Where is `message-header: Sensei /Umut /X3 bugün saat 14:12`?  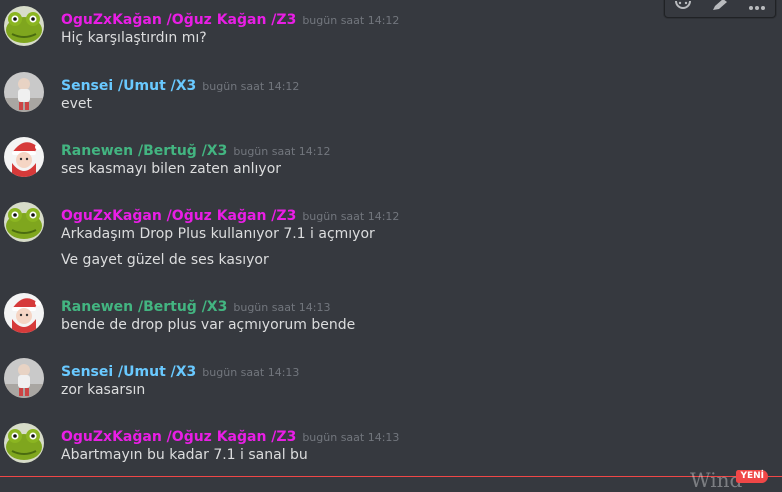 message-header: Sensei /Umut /X3 bugün saat 14:12 is located at coordinates (180, 84).